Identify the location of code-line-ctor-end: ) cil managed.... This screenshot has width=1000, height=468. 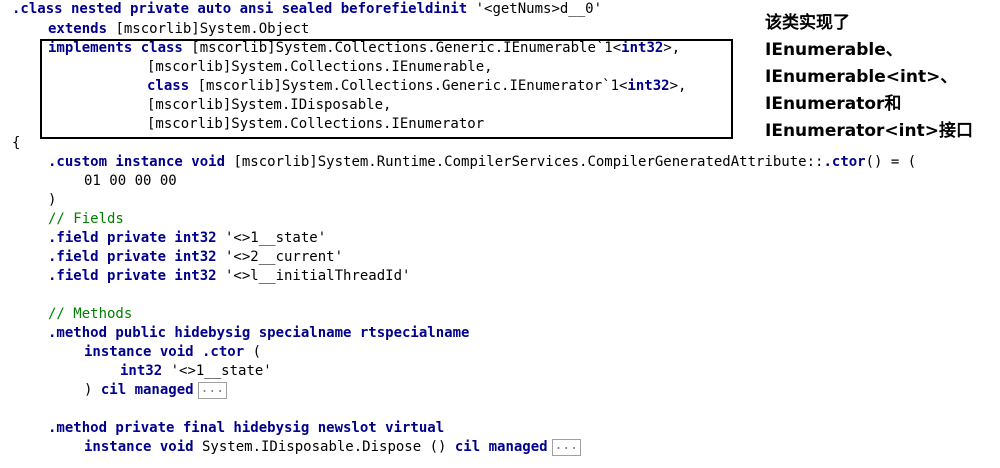
(156, 390).